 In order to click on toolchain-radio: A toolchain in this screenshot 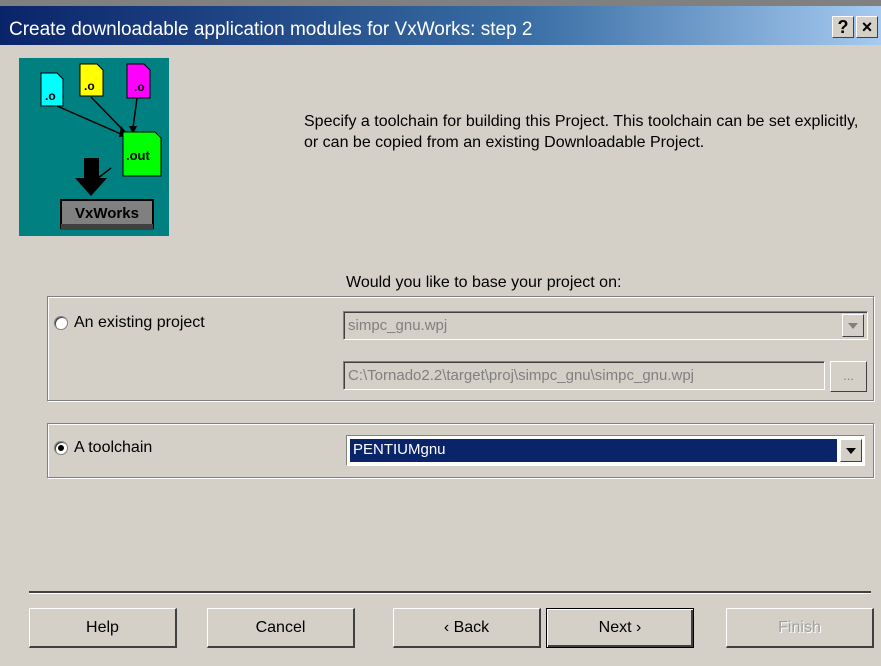, I will do `click(103, 448)`.